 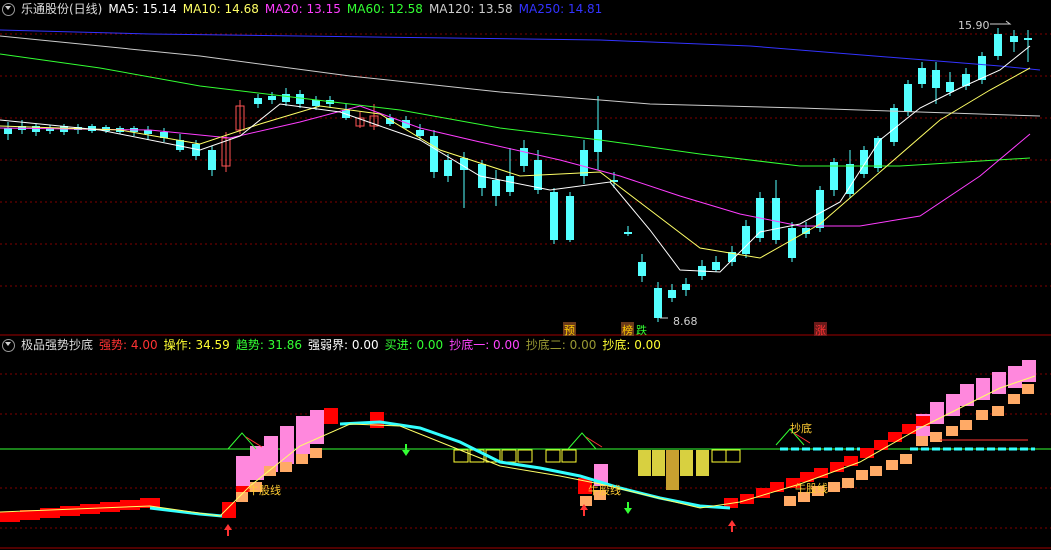 What do you see at coordinates (604, 490) in the screenshot?
I see `annotation-niugu-2: 牛股线` at bounding box center [604, 490].